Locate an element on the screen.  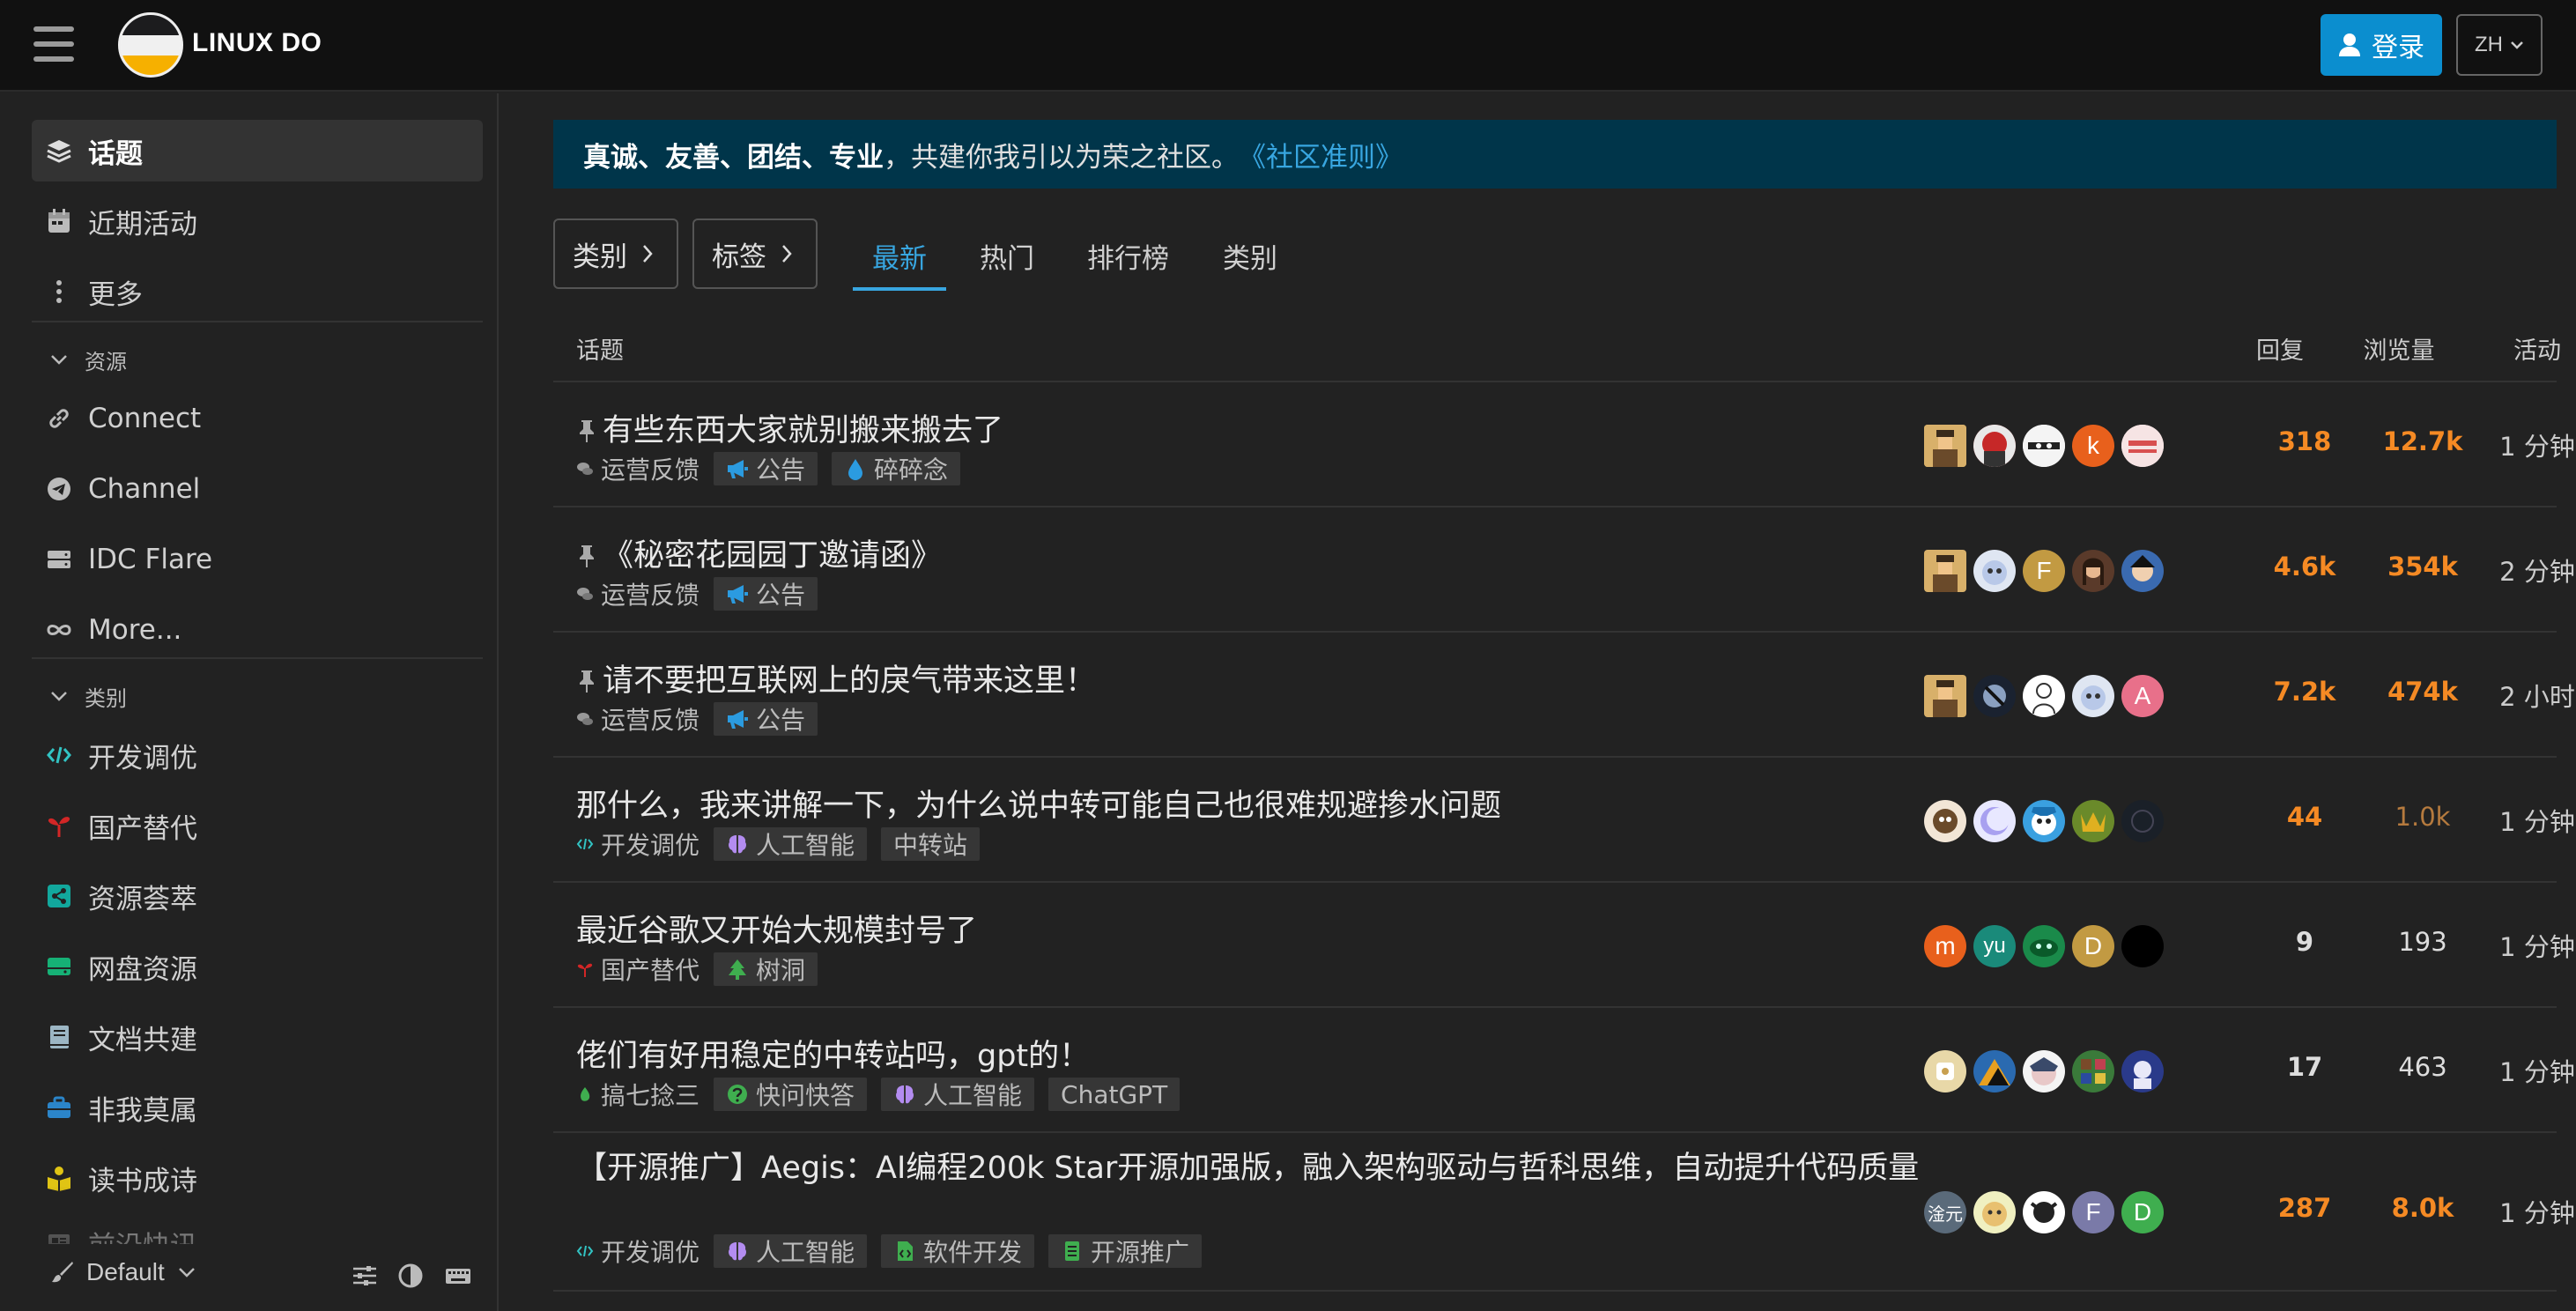
theme-selector: Default is located at coordinates (123, 1272).